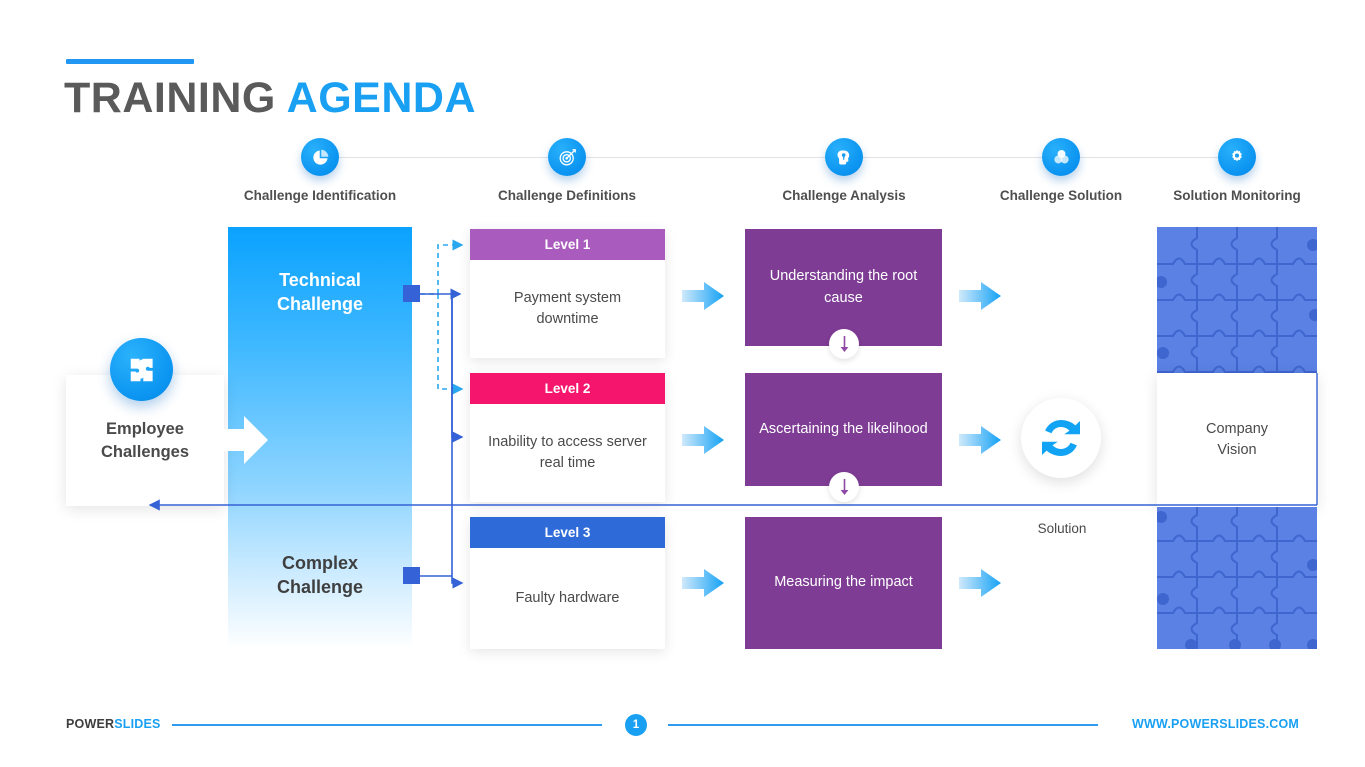  I want to click on footer-divider-left, so click(387, 725).